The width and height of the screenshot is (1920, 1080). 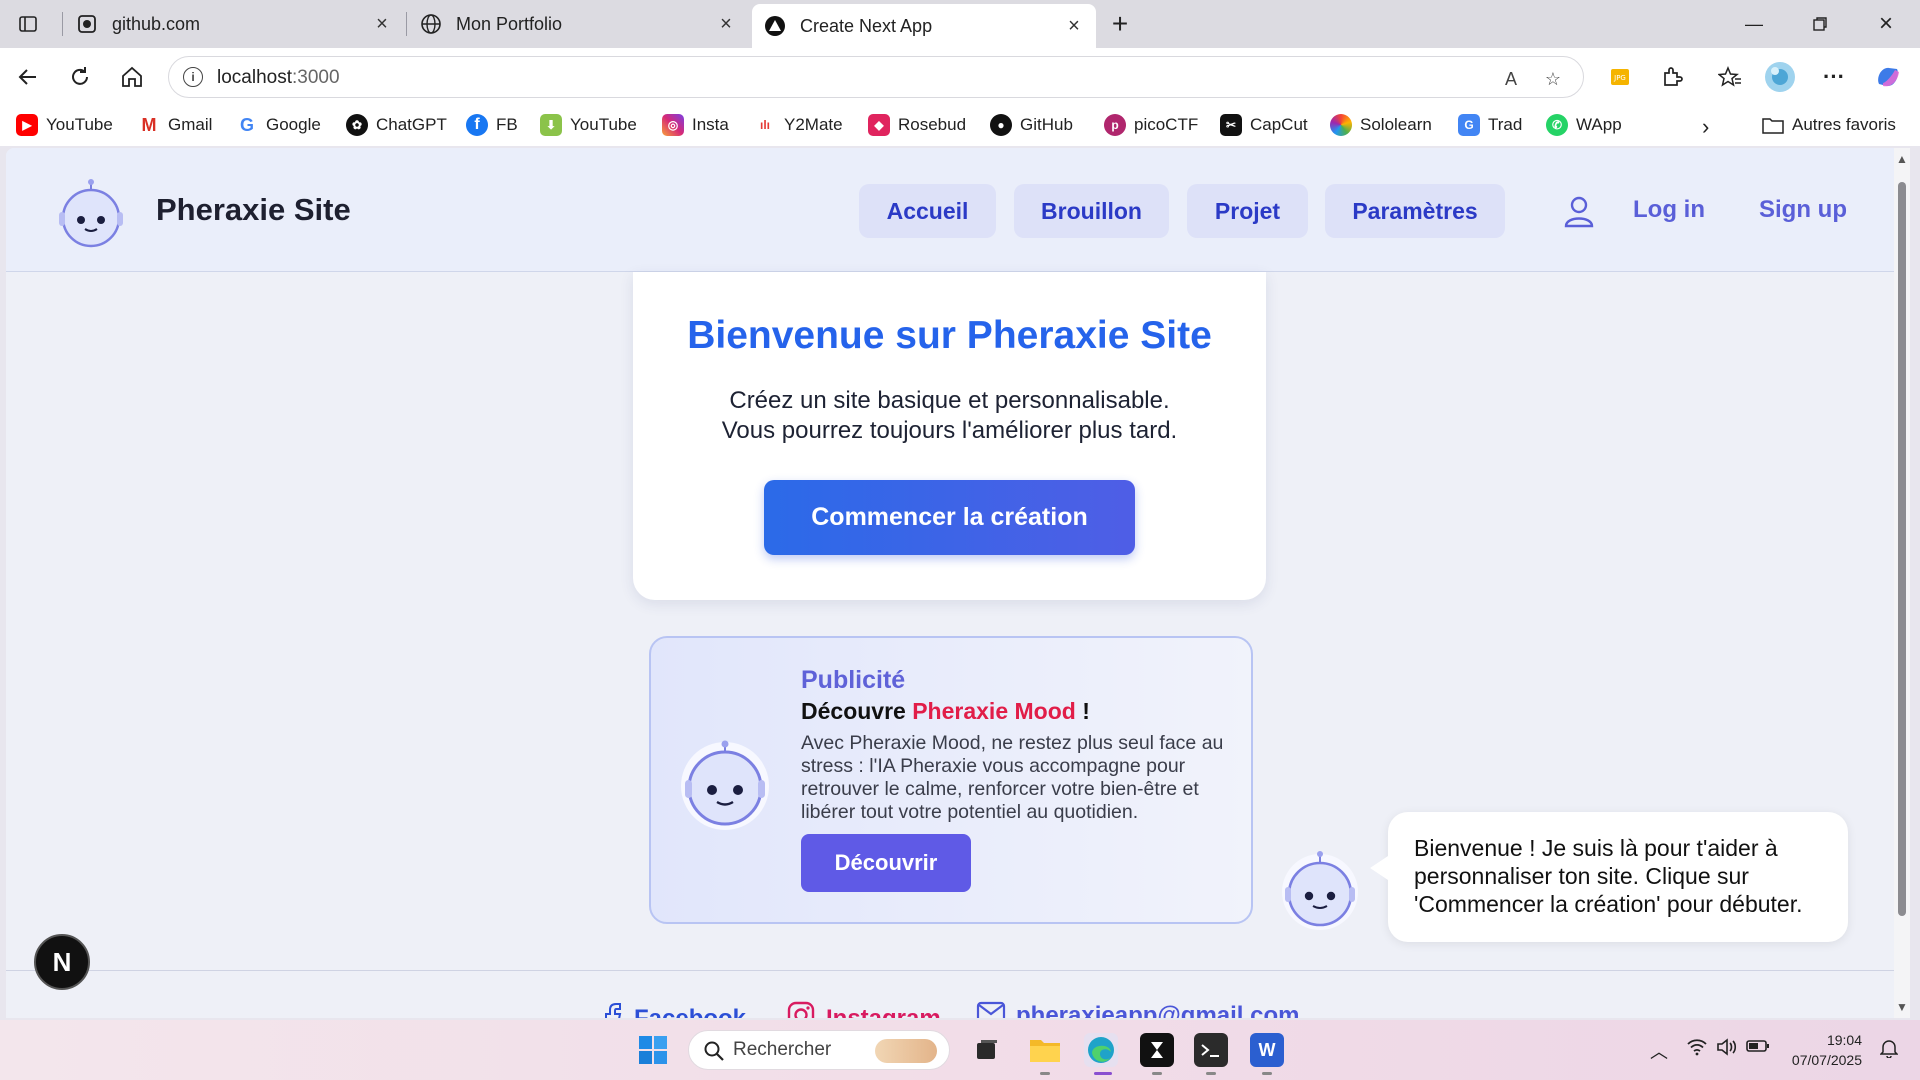 What do you see at coordinates (927, 211) in the screenshot?
I see `nav-accueil: Accueil` at bounding box center [927, 211].